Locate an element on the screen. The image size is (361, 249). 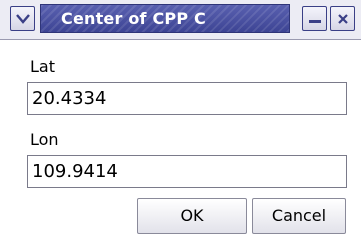
lon-label: Lon is located at coordinates (44, 139).